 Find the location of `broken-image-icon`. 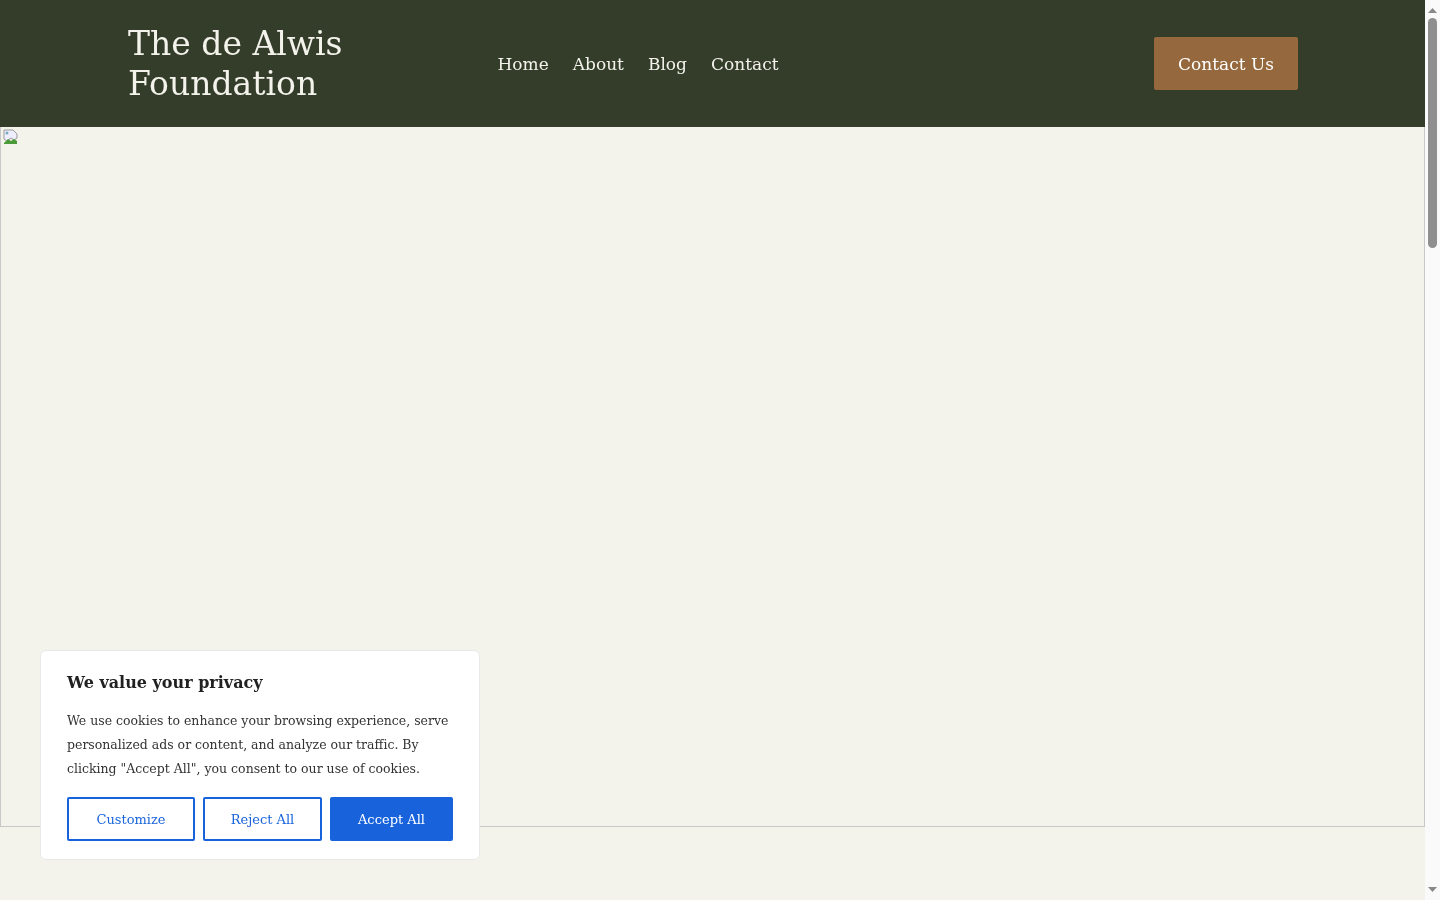

broken-image-icon is located at coordinates (11, 137).